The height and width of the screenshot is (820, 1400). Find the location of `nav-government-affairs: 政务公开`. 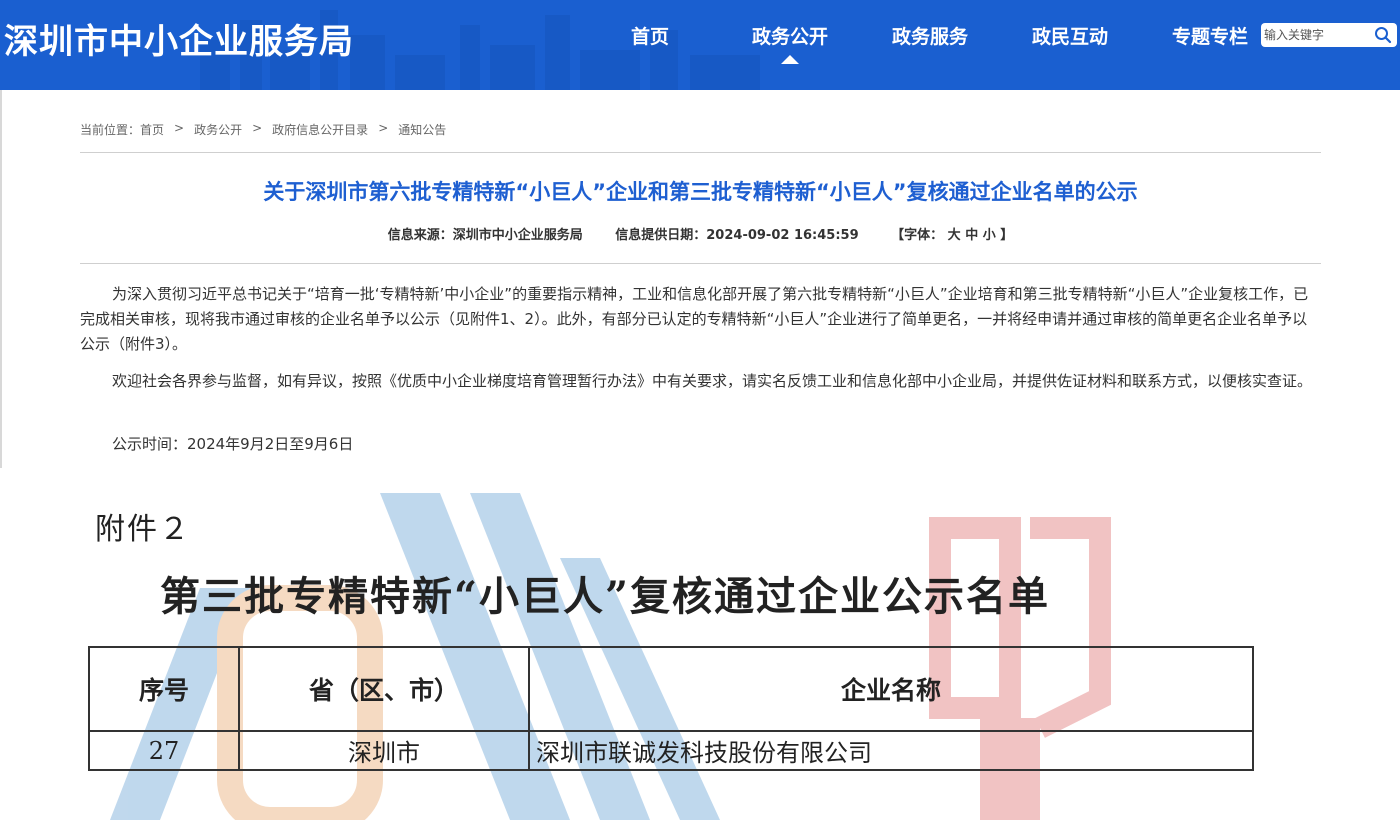

nav-government-affairs: 政务公开 is located at coordinates (790, 35).